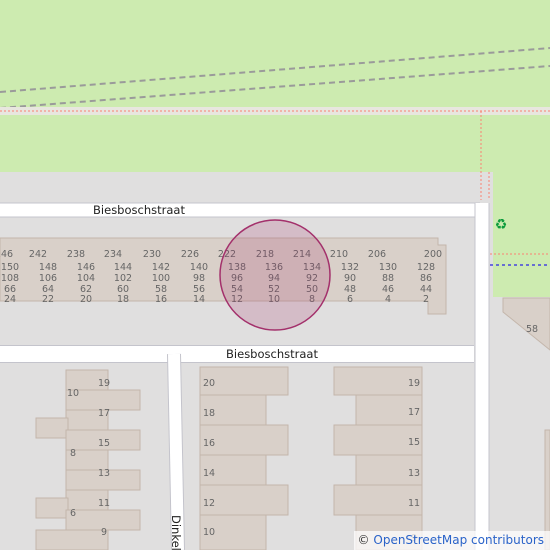 This screenshot has width=550, height=550. What do you see at coordinates (139, 210) in the screenshot?
I see `street-label-biesboschstraat-top: Biesboschstraat` at bounding box center [139, 210].